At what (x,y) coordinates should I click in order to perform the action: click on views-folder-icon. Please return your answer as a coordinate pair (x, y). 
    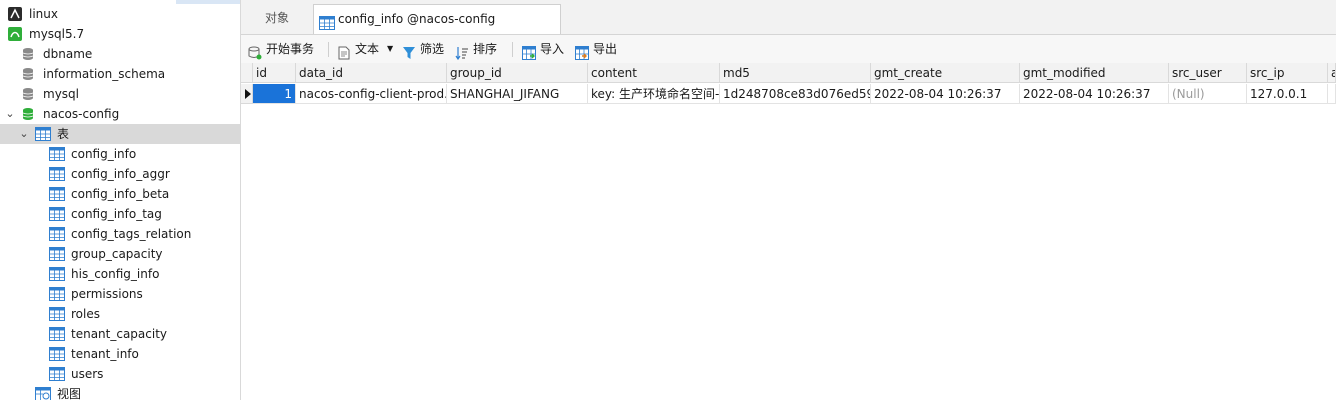
    Looking at the image, I should click on (43, 393).